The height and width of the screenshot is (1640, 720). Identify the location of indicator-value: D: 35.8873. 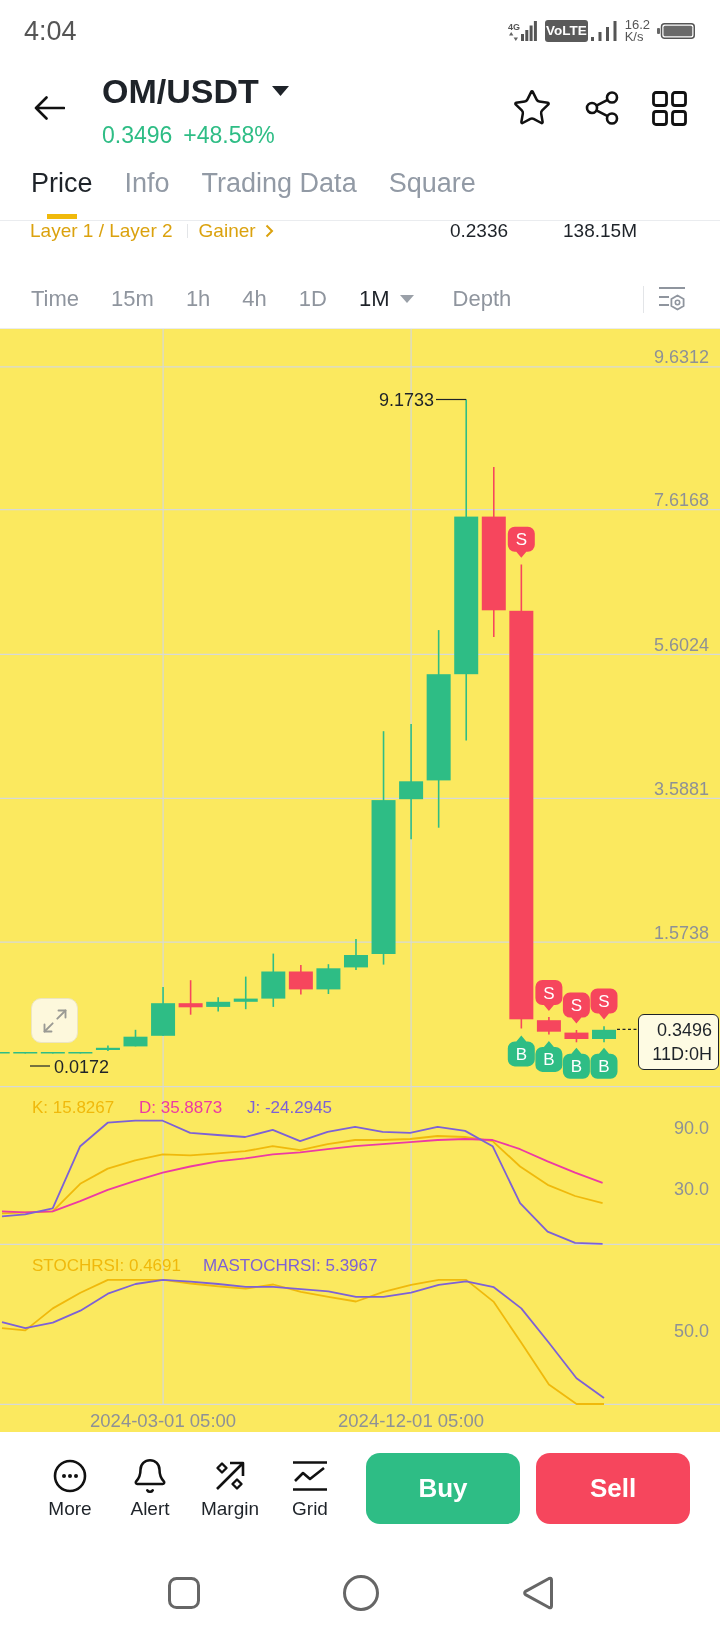
(181, 1107).